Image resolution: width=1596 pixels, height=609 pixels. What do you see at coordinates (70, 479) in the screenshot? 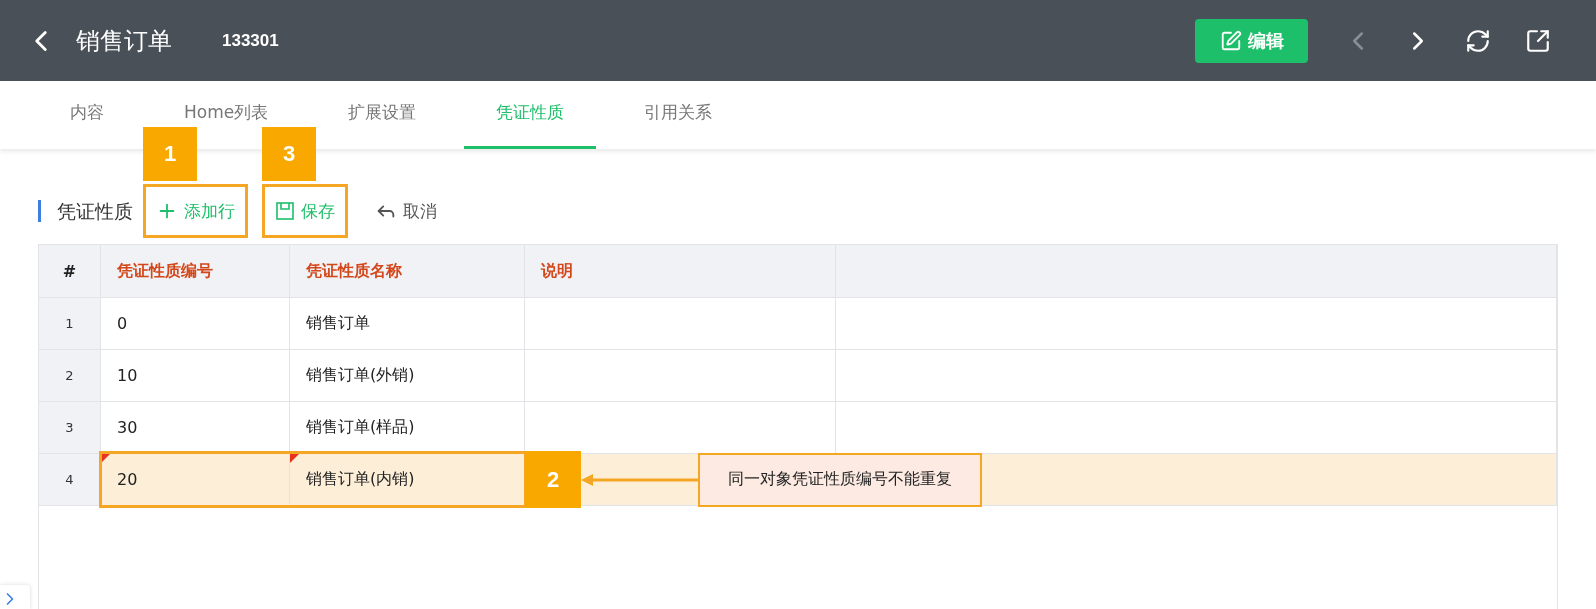
I see `row-number: 4` at bounding box center [70, 479].